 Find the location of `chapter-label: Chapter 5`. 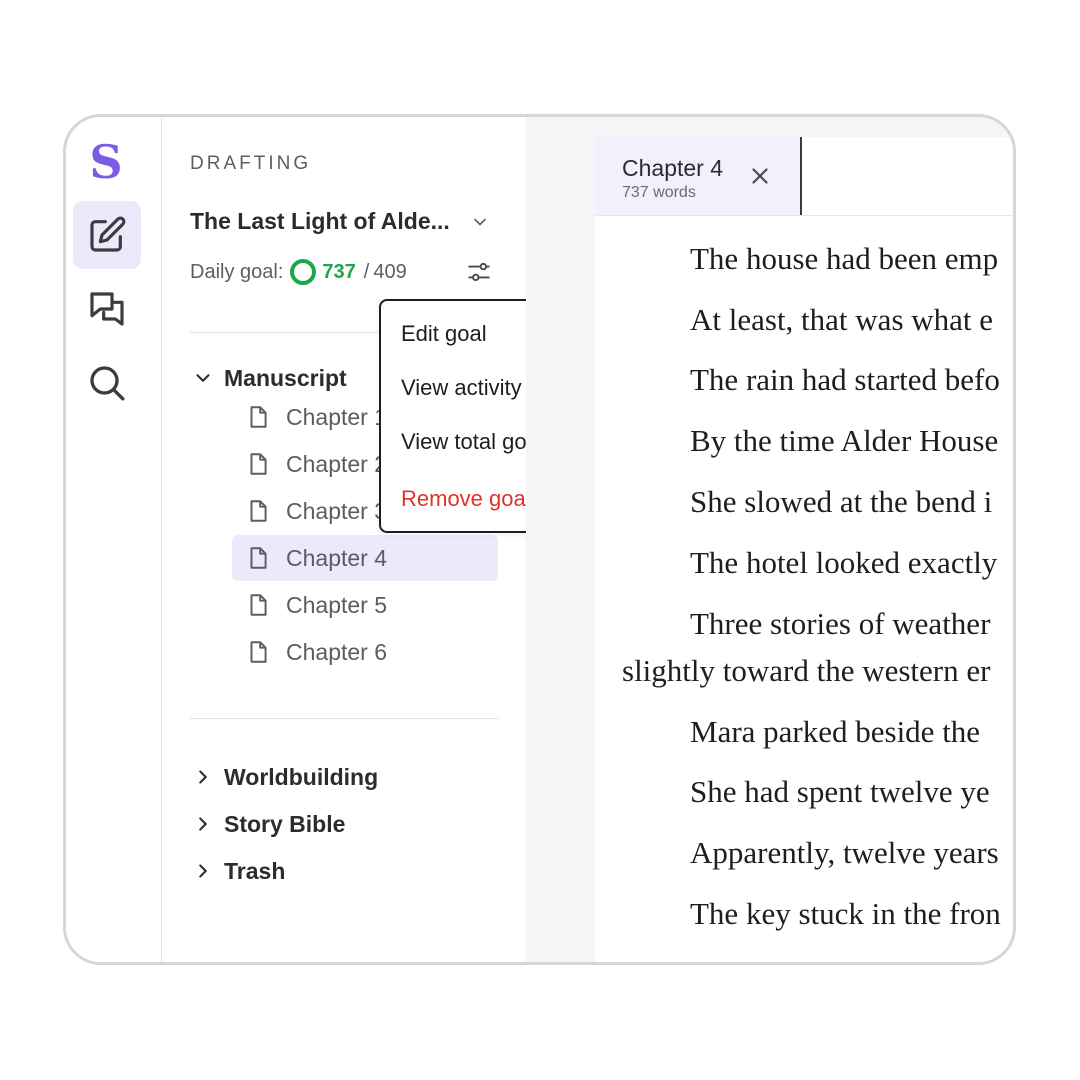

chapter-label: Chapter 5 is located at coordinates (337, 604).